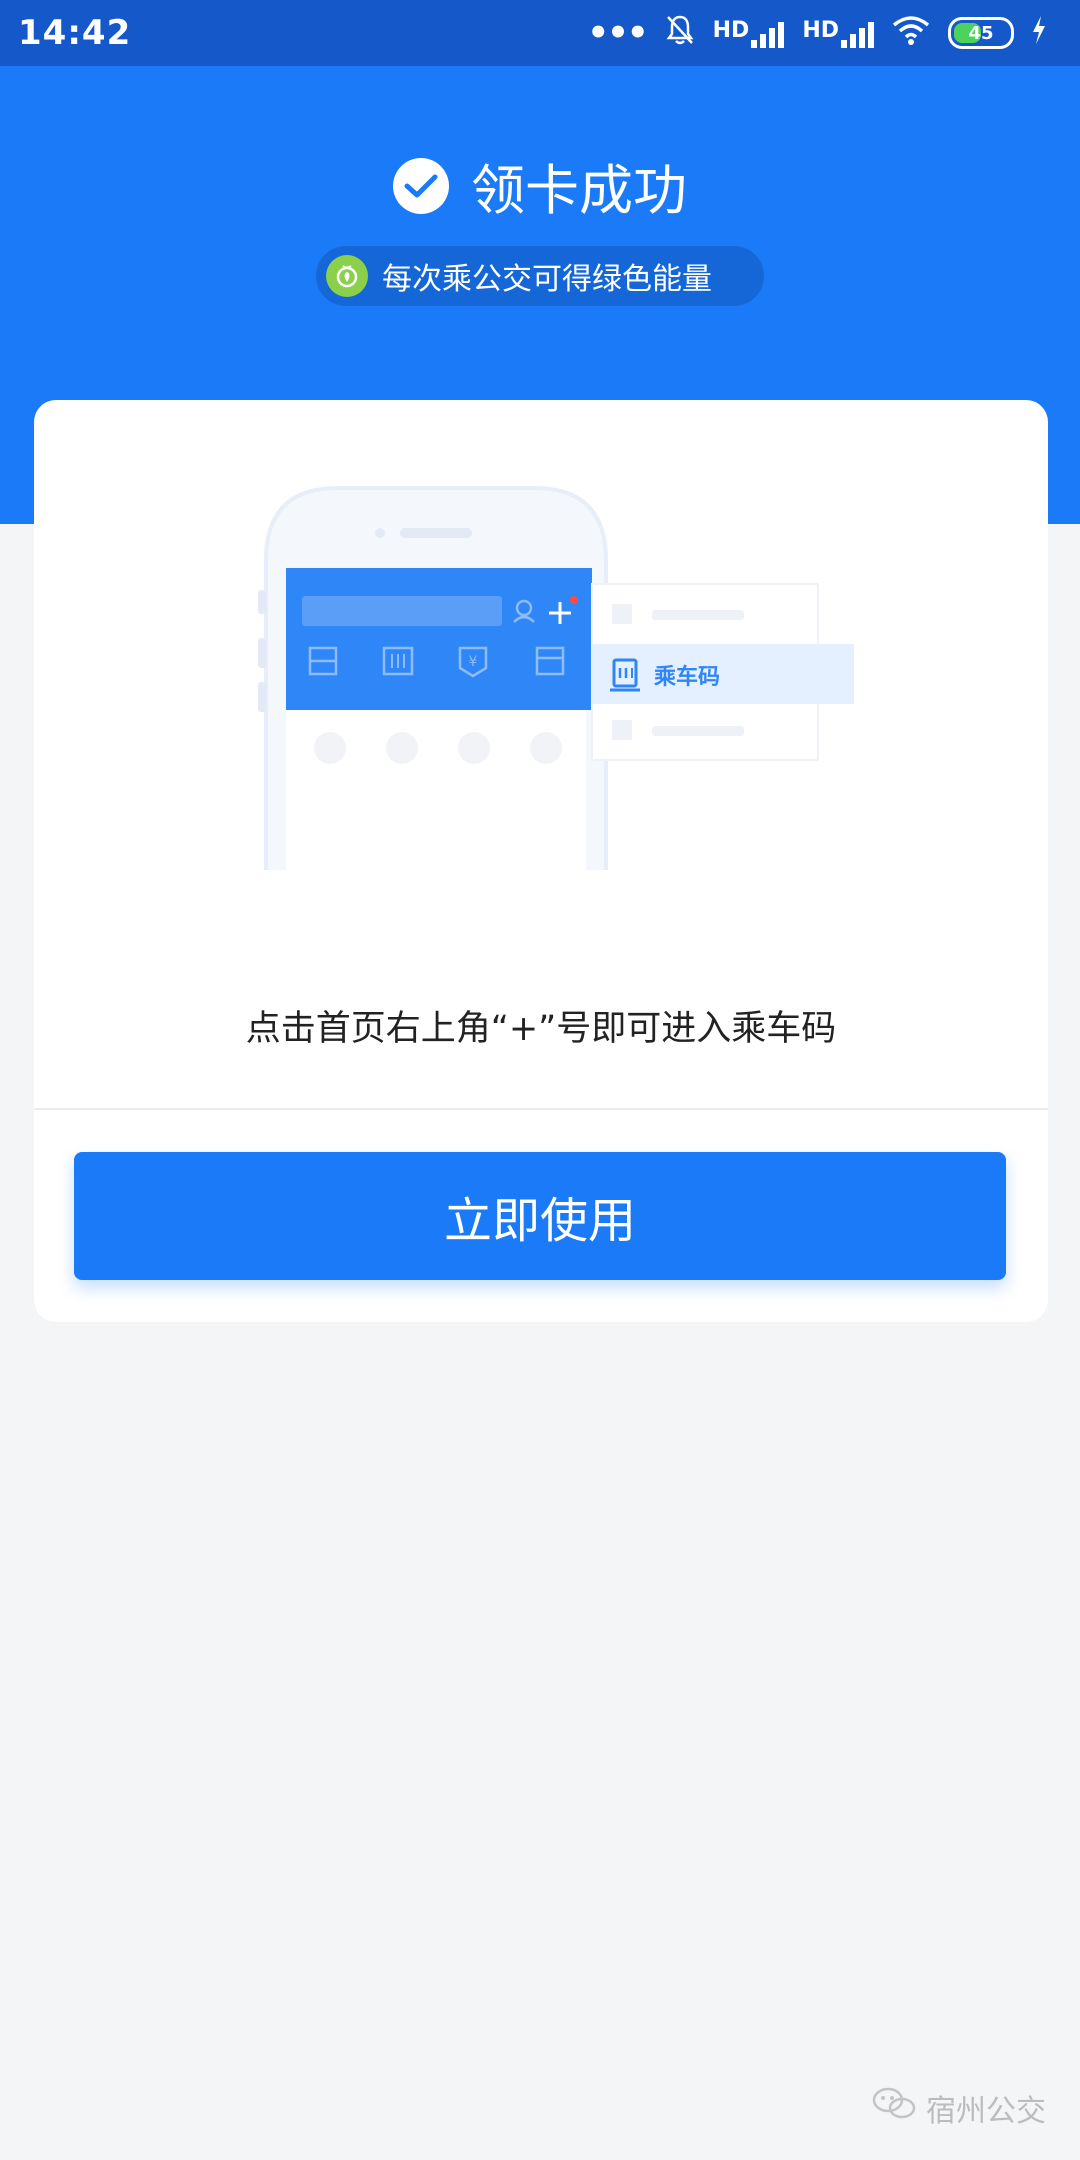 The width and height of the screenshot is (1080, 2160). I want to click on battery-icon: 45, so click(981, 33).